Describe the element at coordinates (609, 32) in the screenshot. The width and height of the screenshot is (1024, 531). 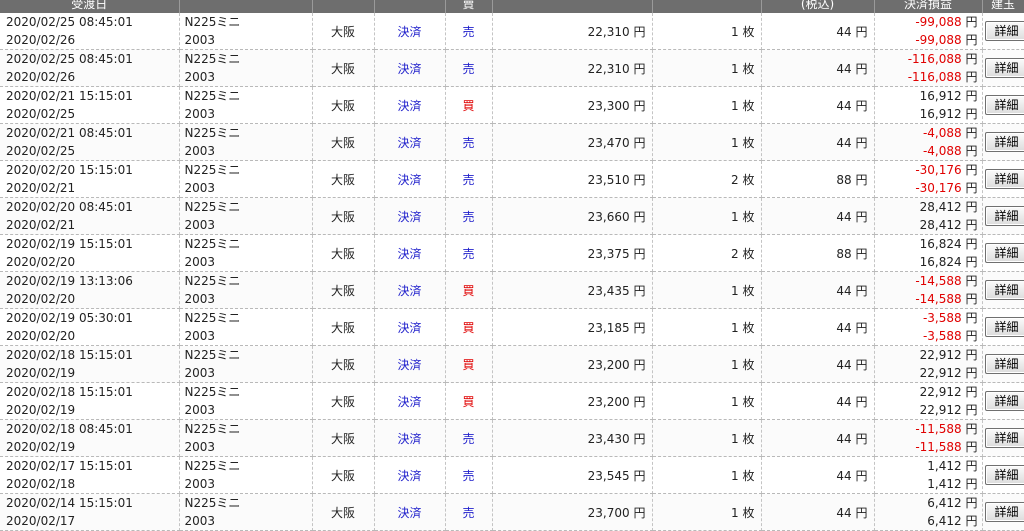
I see `price-value: 22,310` at that location.